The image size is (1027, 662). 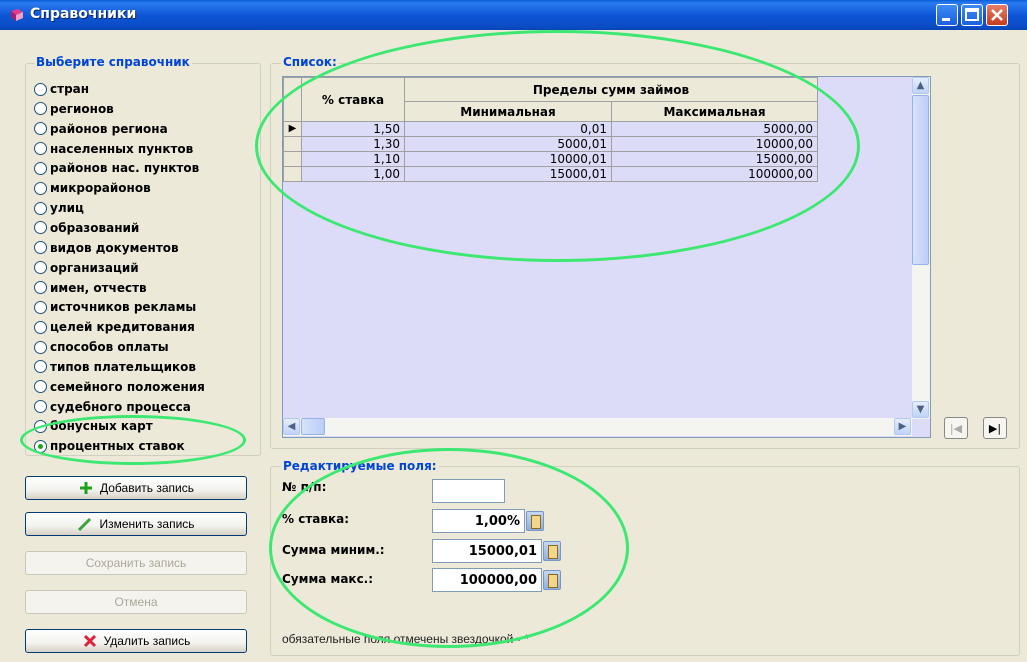 I want to click on edit-record-button: Изменить запись, so click(x=136, y=524).